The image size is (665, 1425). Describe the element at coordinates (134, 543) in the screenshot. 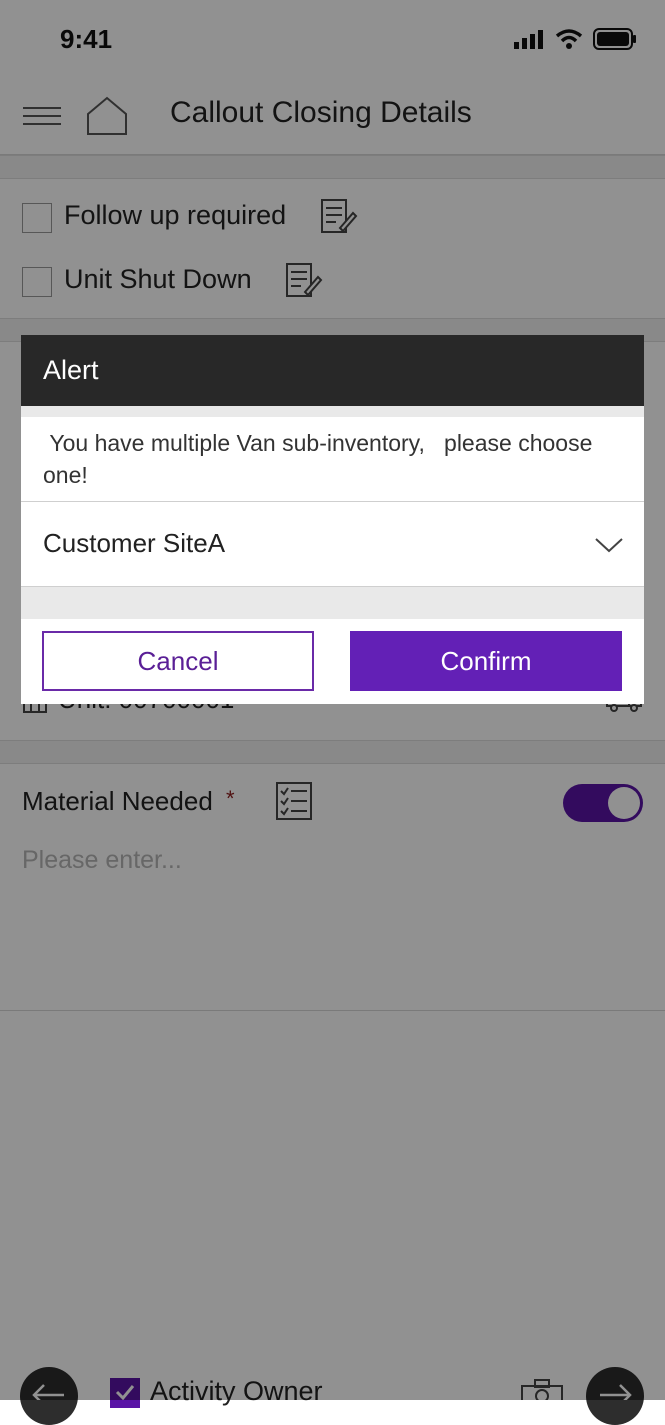

I see `select-value: Customer SiteA` at that location.